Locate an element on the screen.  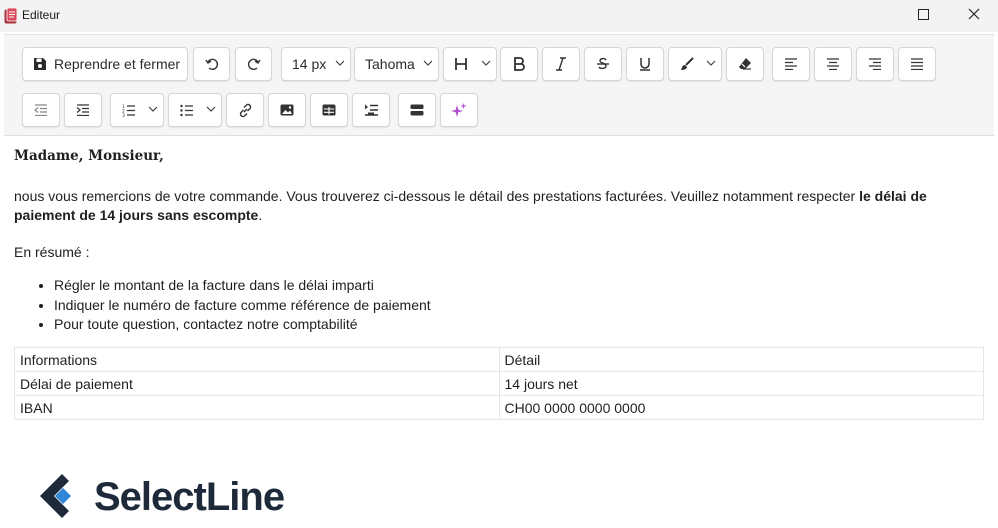
image-button is located at coordinates (287, 110).